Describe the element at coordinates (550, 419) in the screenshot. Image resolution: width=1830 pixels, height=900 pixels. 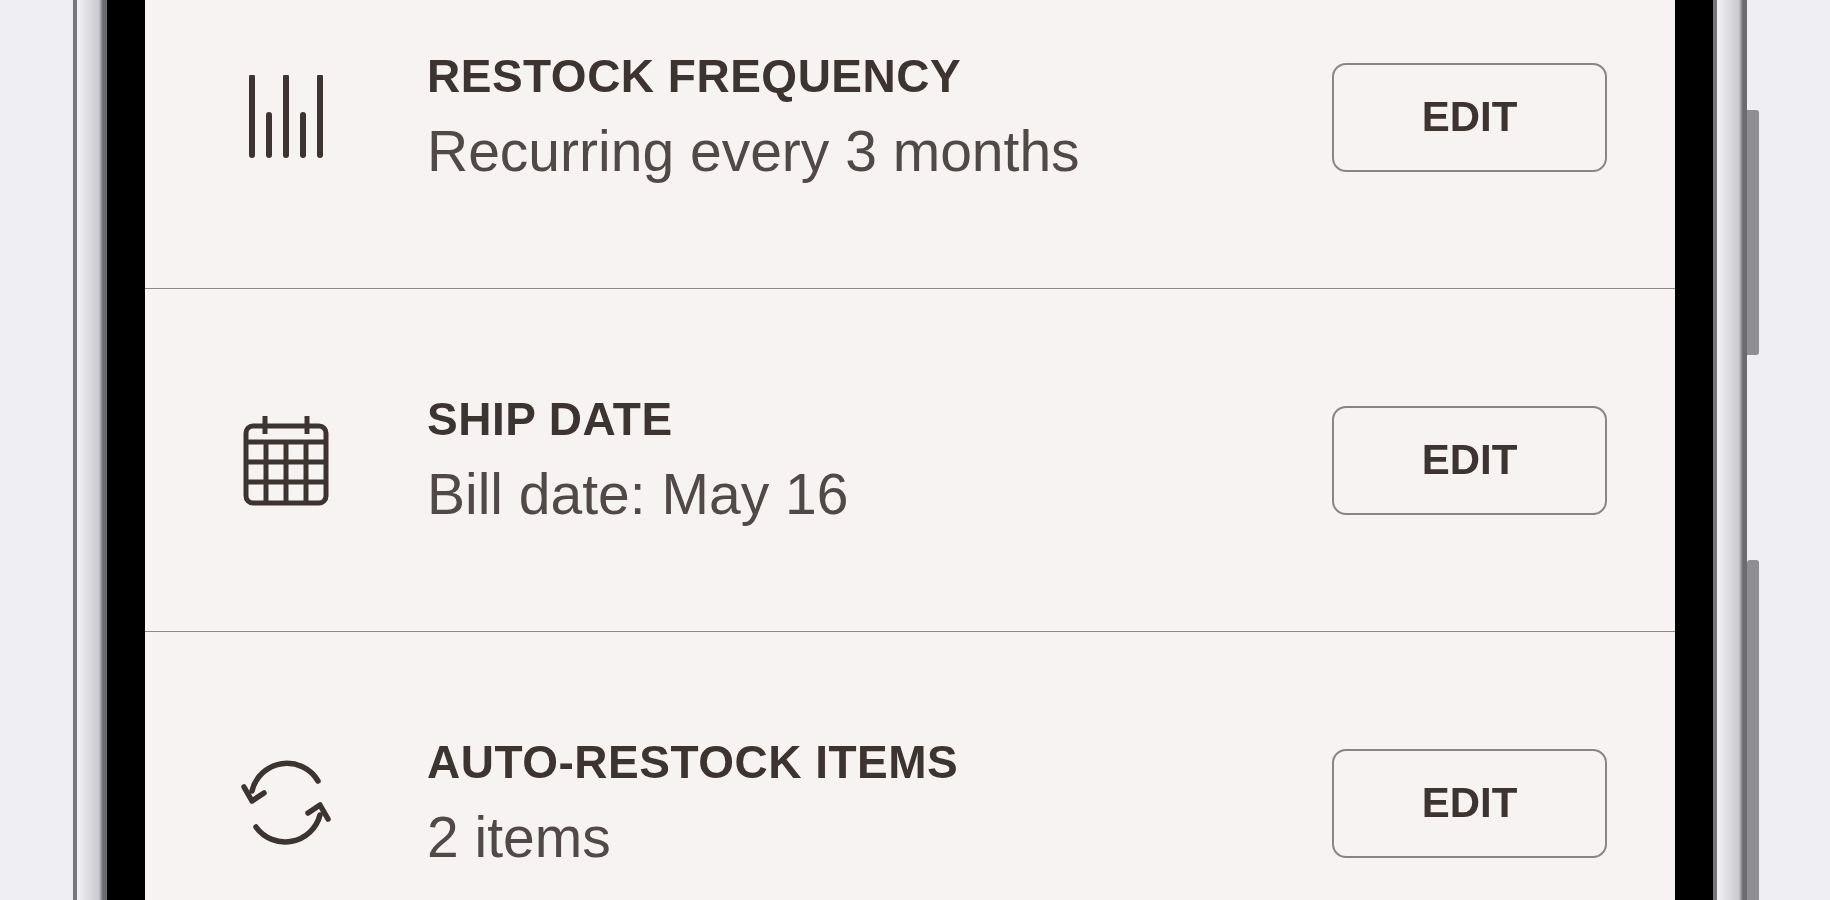
I see `setting-title: SHIP DATE` at that location.